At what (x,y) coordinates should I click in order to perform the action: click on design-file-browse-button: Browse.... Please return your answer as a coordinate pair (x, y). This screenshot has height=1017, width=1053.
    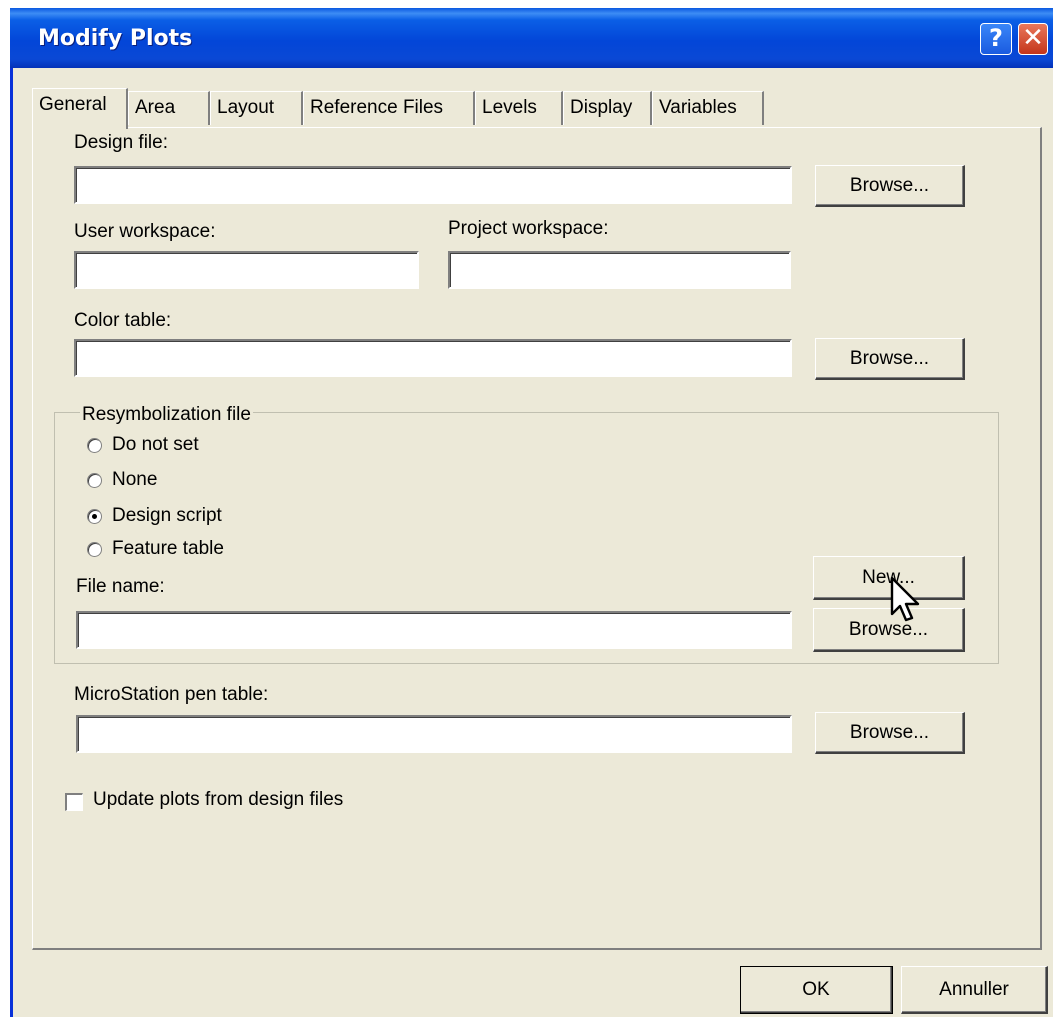
    Looking at the image, I should click on (890, 186).